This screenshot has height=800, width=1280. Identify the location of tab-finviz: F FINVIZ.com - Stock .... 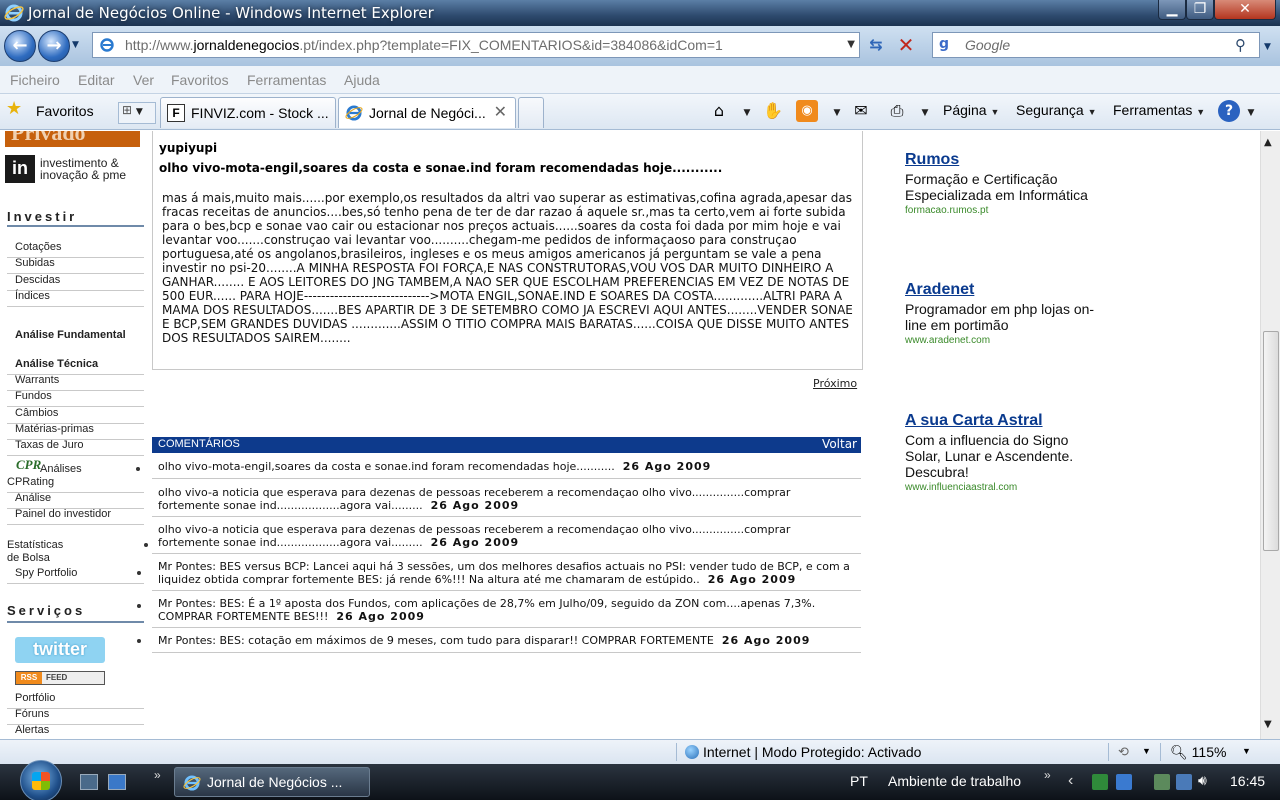
(248, 112).